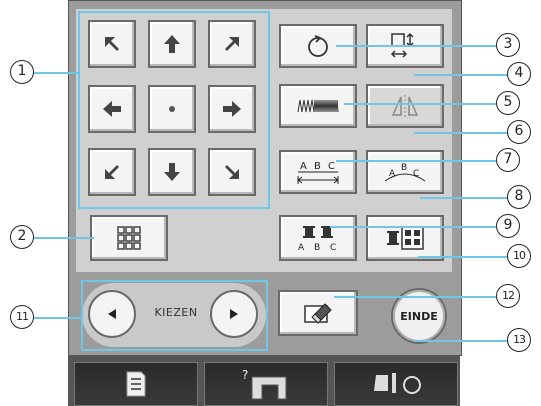 The image size is (541, 406). I want to click on kiezen-label: KIEZEN, so click(176, 312).